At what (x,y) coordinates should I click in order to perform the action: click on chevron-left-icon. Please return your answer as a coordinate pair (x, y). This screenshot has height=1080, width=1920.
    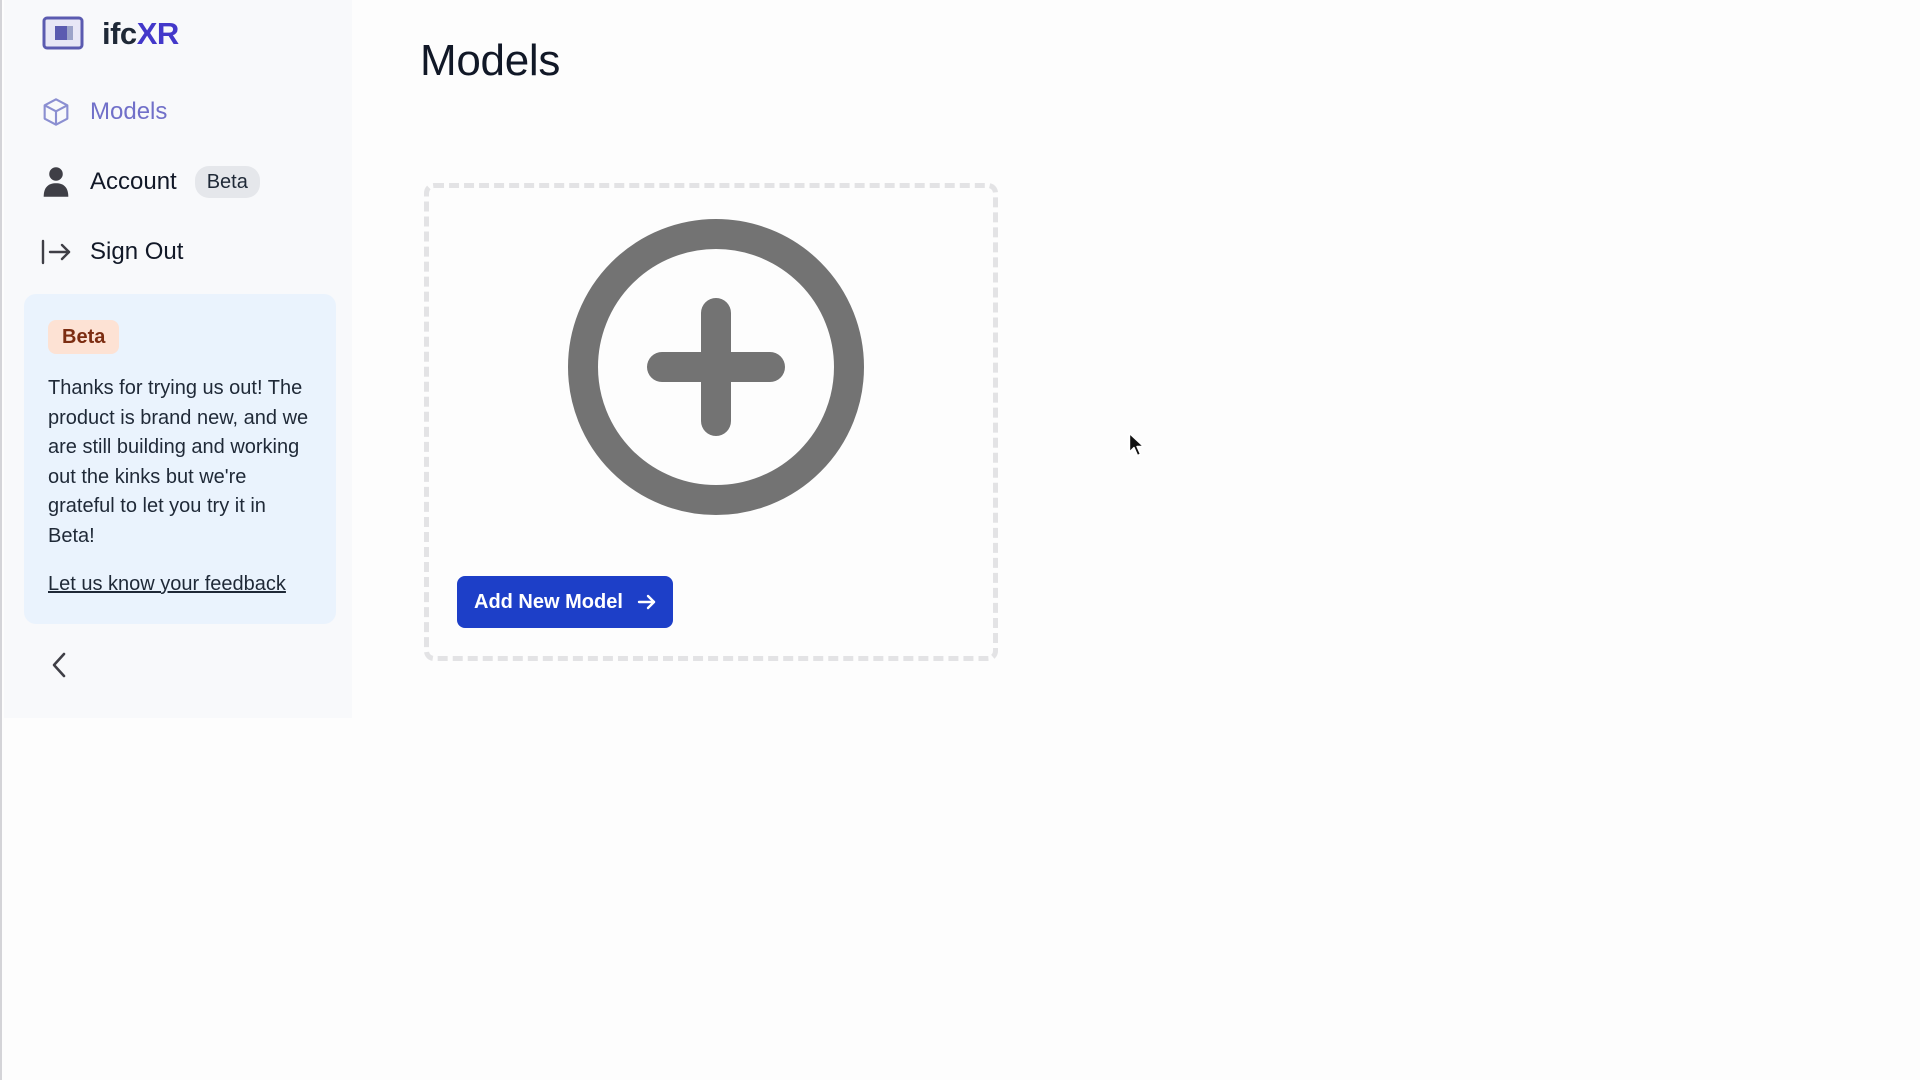
    Looking at the image, I should click on (59, 665).